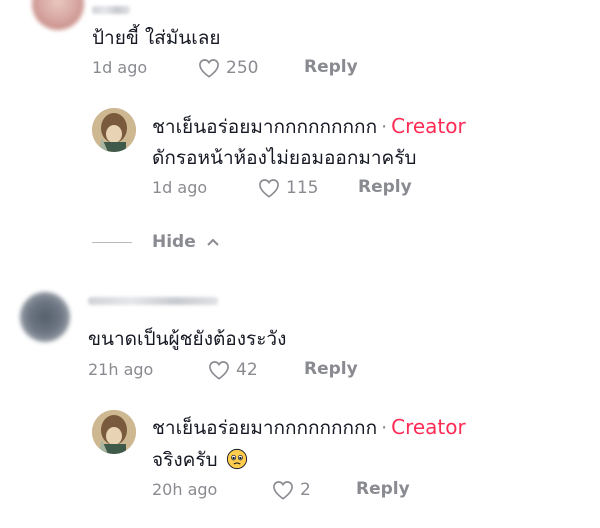 This screenshot has width=600, height=528. What do you see at coordinates (242, 68) in the screenshot?
I see `like-count: 250` at bounding box center [242, 68].